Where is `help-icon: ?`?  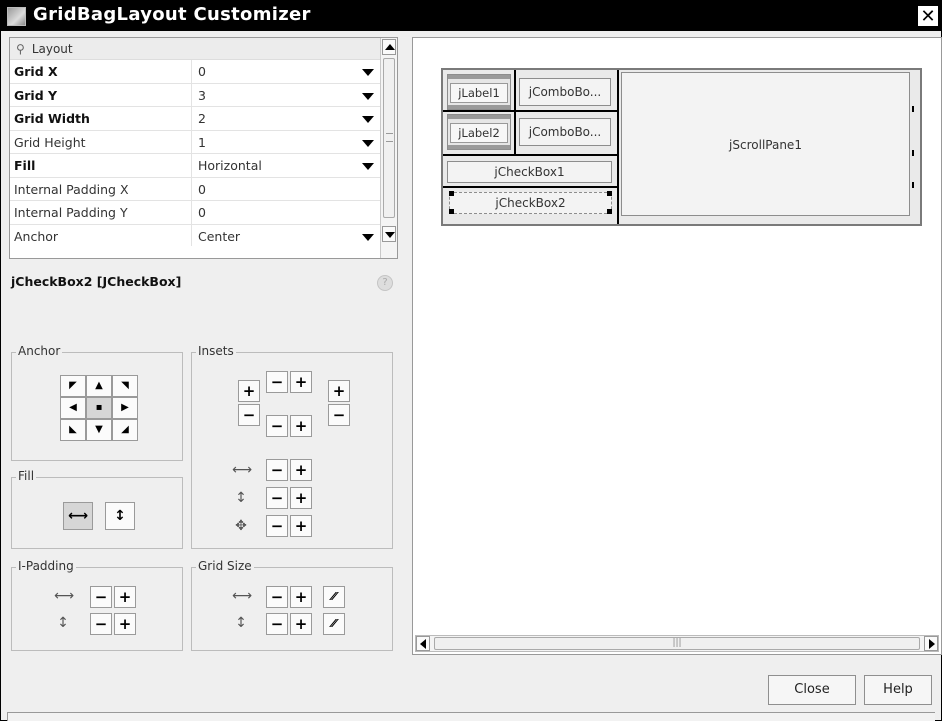 help-icon: ? is located at coordinates (385, 283).